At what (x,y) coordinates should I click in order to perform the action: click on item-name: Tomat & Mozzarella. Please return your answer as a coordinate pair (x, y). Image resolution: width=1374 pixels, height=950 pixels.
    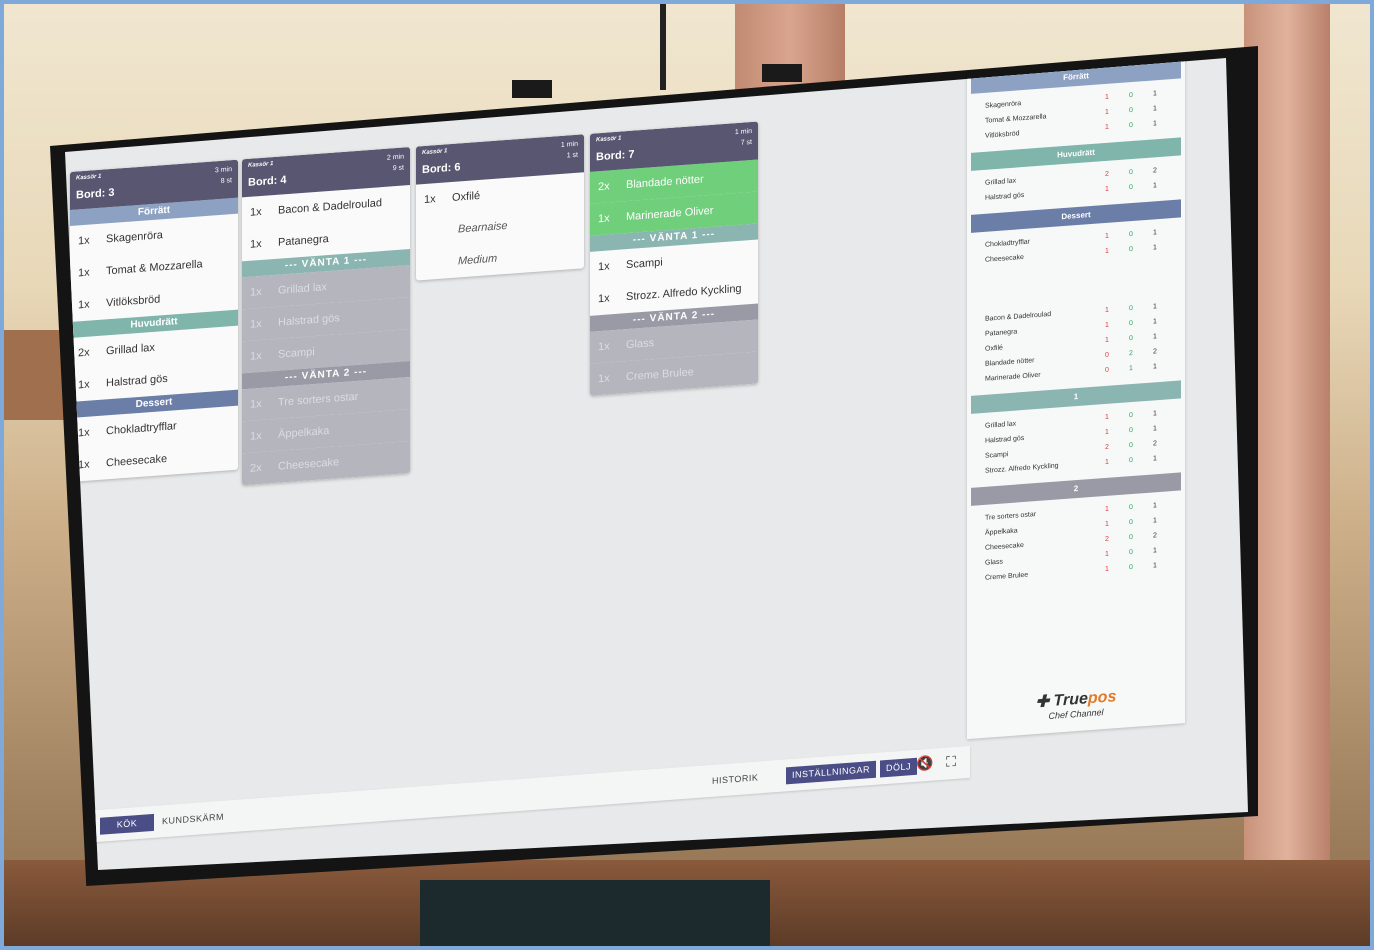
    Looking at the image, I should click on (154, 268).